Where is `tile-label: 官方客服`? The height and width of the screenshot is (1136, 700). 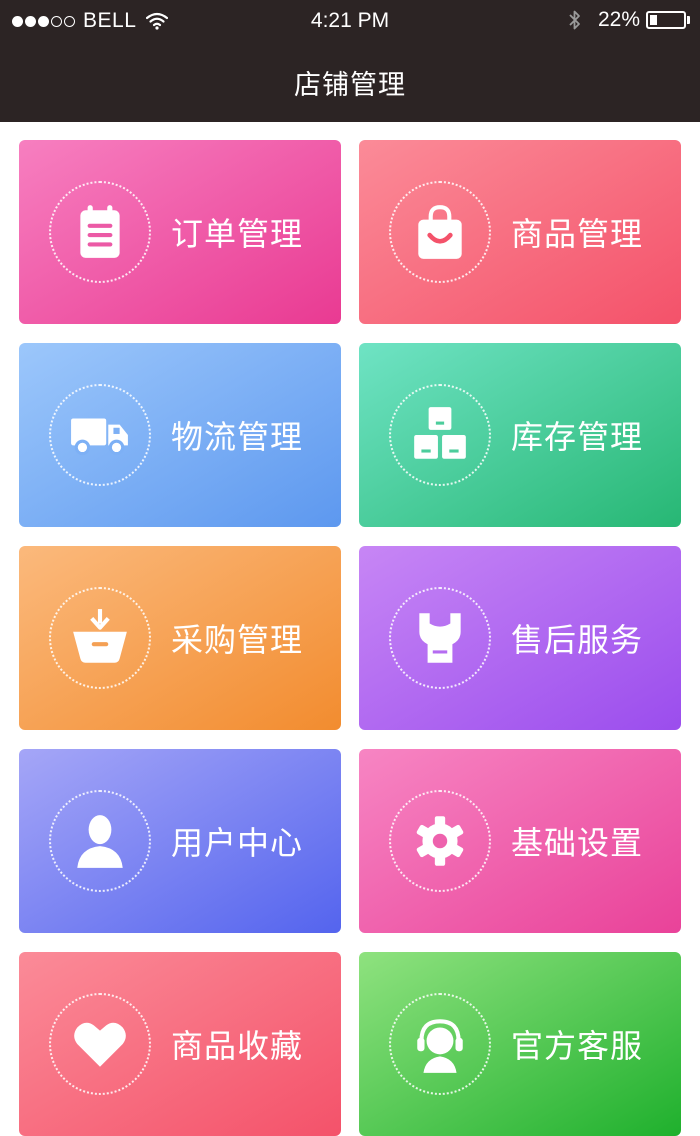 tile-label: 官方客服 is located at coordinates (577, 1046).